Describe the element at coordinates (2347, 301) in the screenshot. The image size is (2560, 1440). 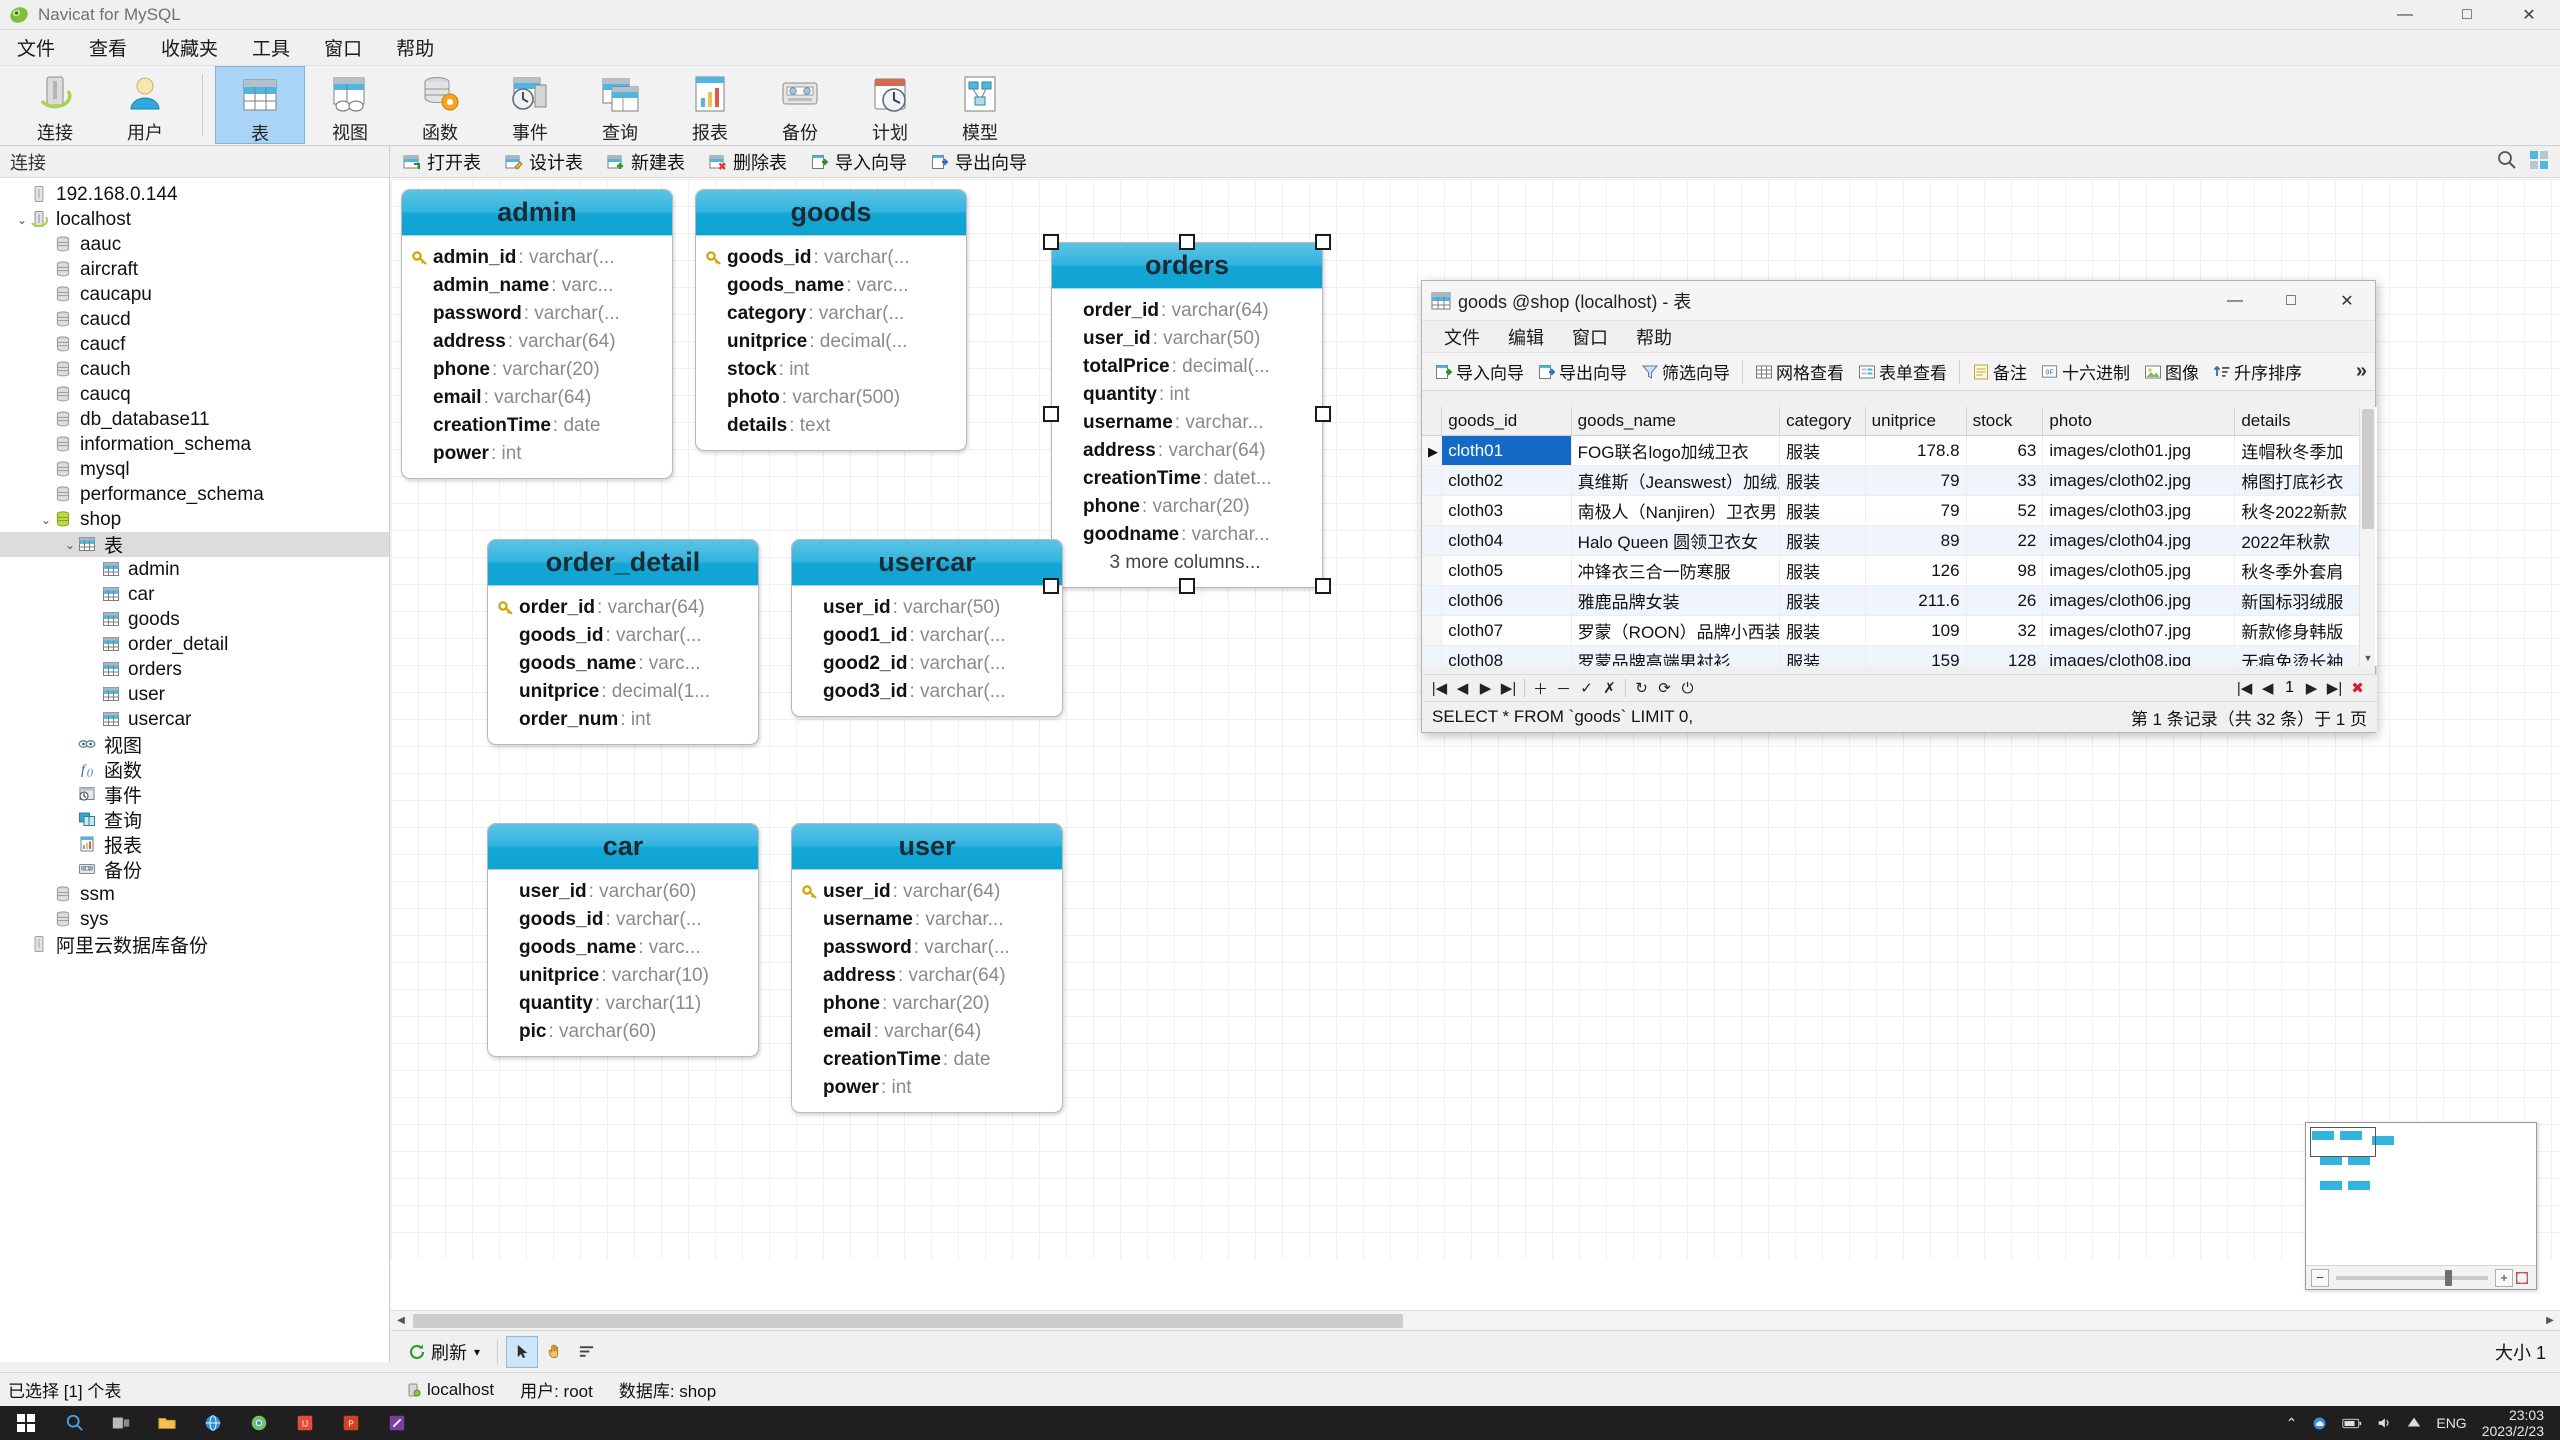
I see `table-window-close-button: ✕` at that location.